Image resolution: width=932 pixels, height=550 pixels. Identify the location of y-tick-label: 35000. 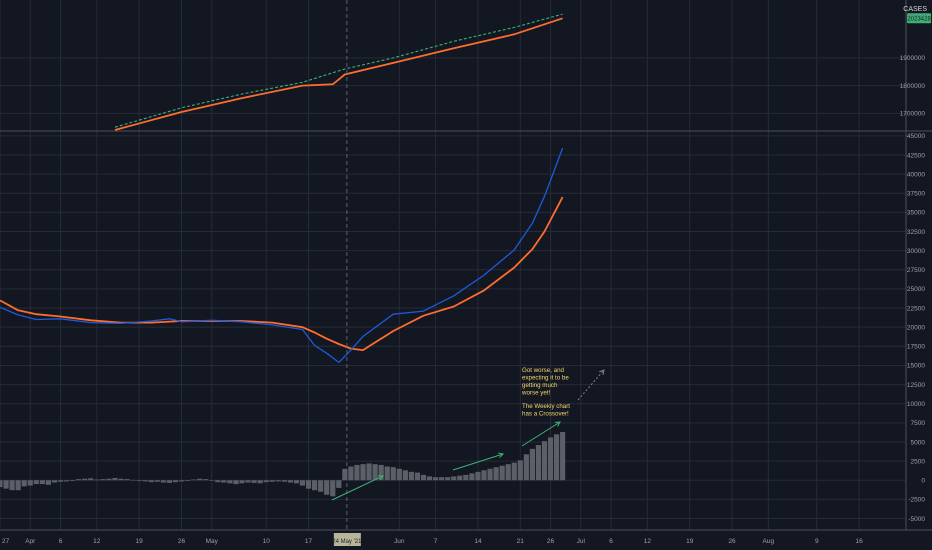
(916, 213).